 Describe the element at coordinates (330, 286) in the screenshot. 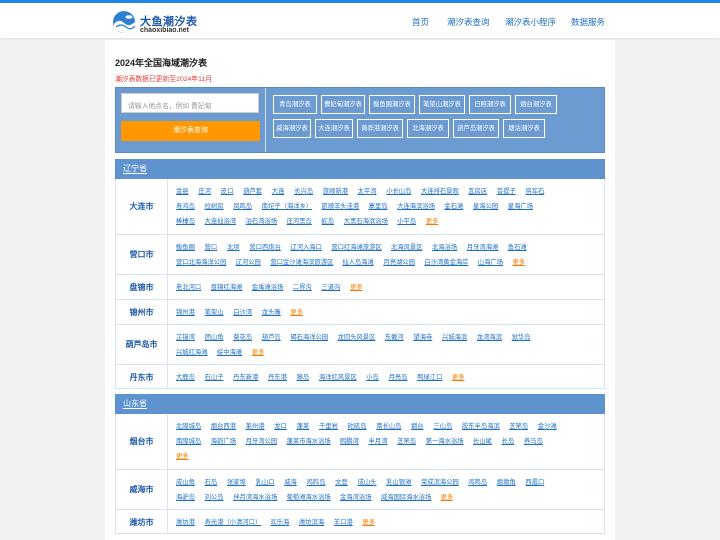

I see `place-link: 三道沟` at that location.